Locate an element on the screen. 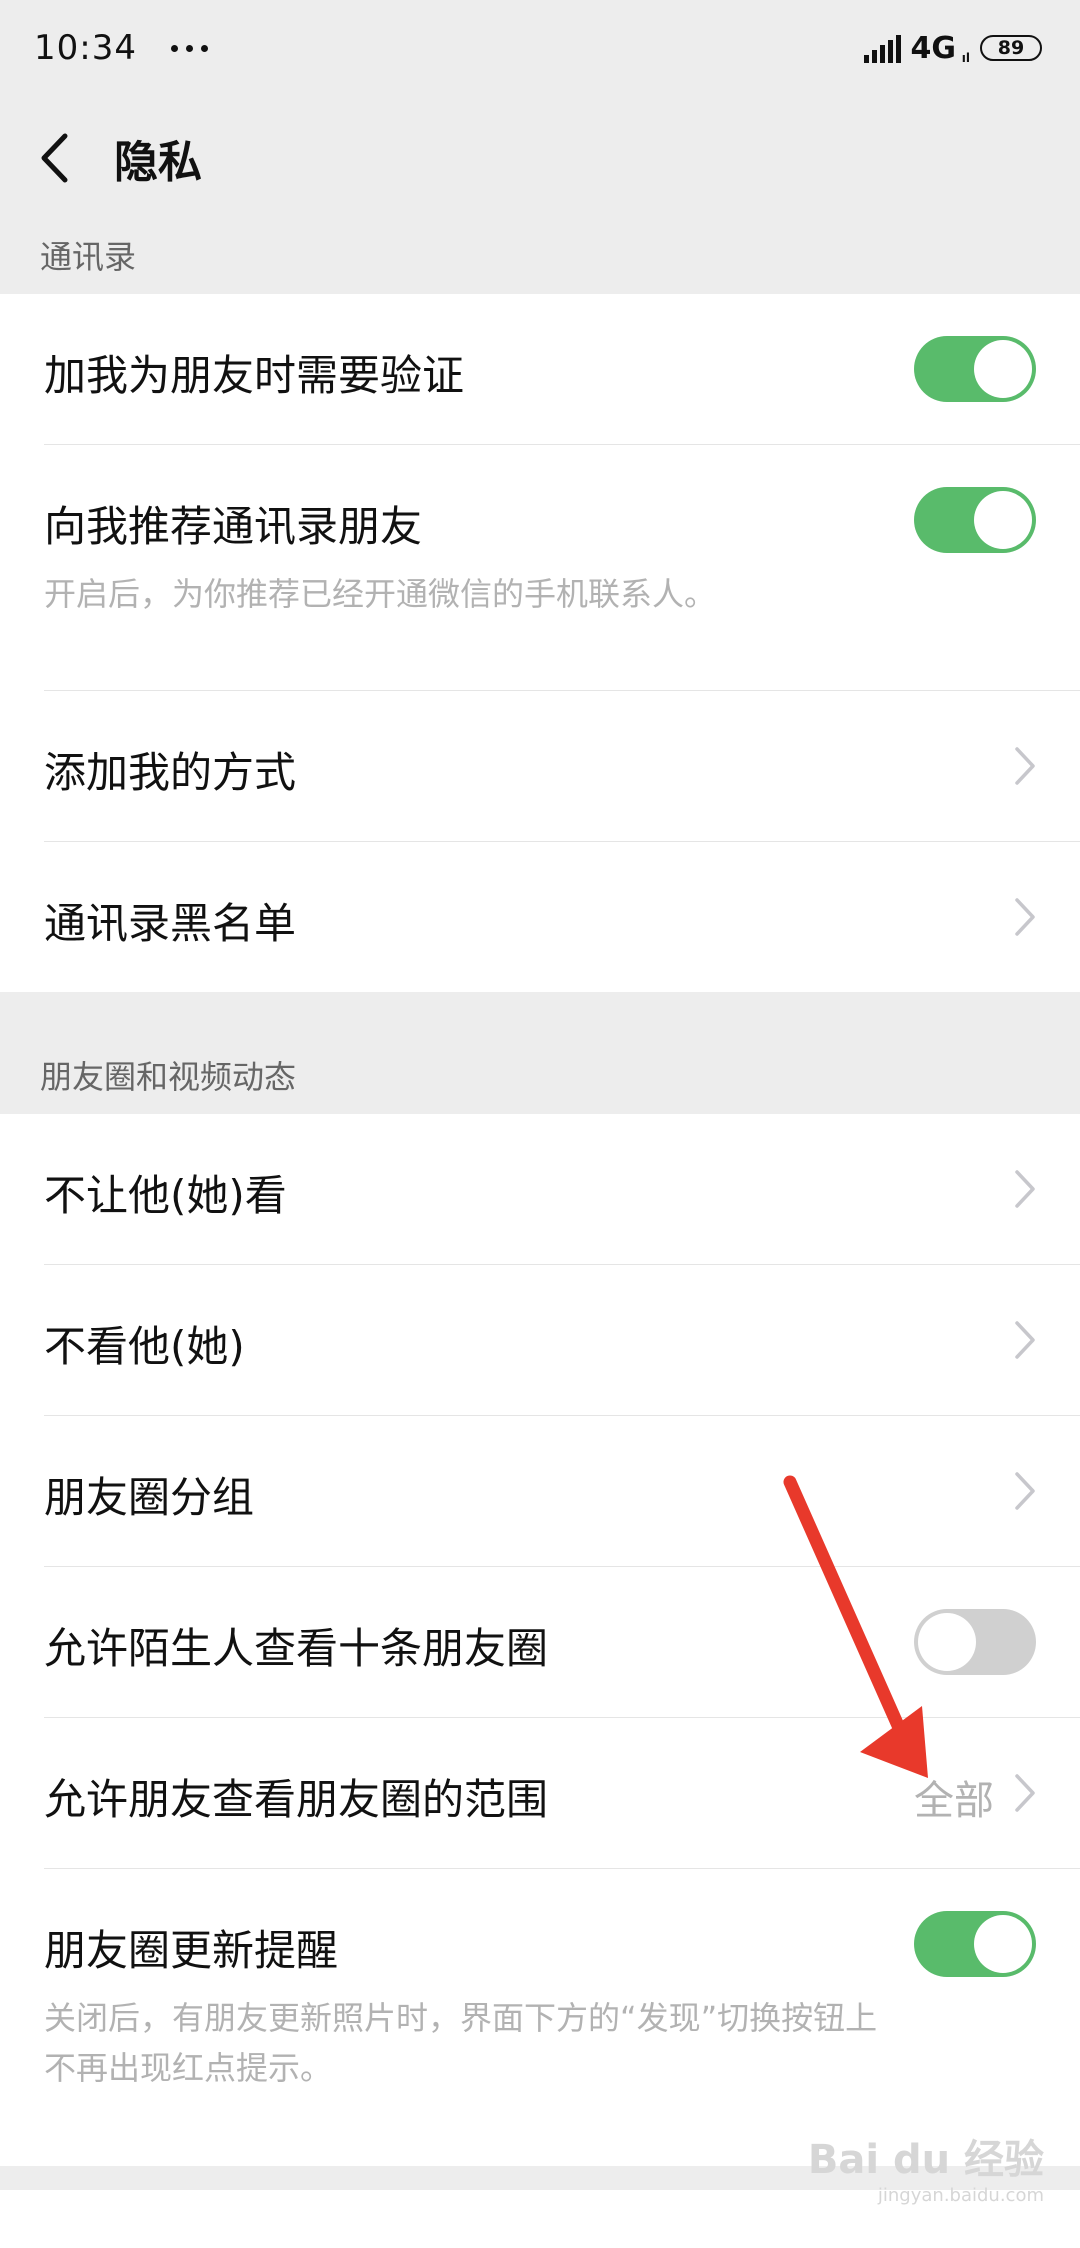 This screenshot has height=2248, width=1080. annotation-arrow-shaft is located at coordinates (845, 1606).